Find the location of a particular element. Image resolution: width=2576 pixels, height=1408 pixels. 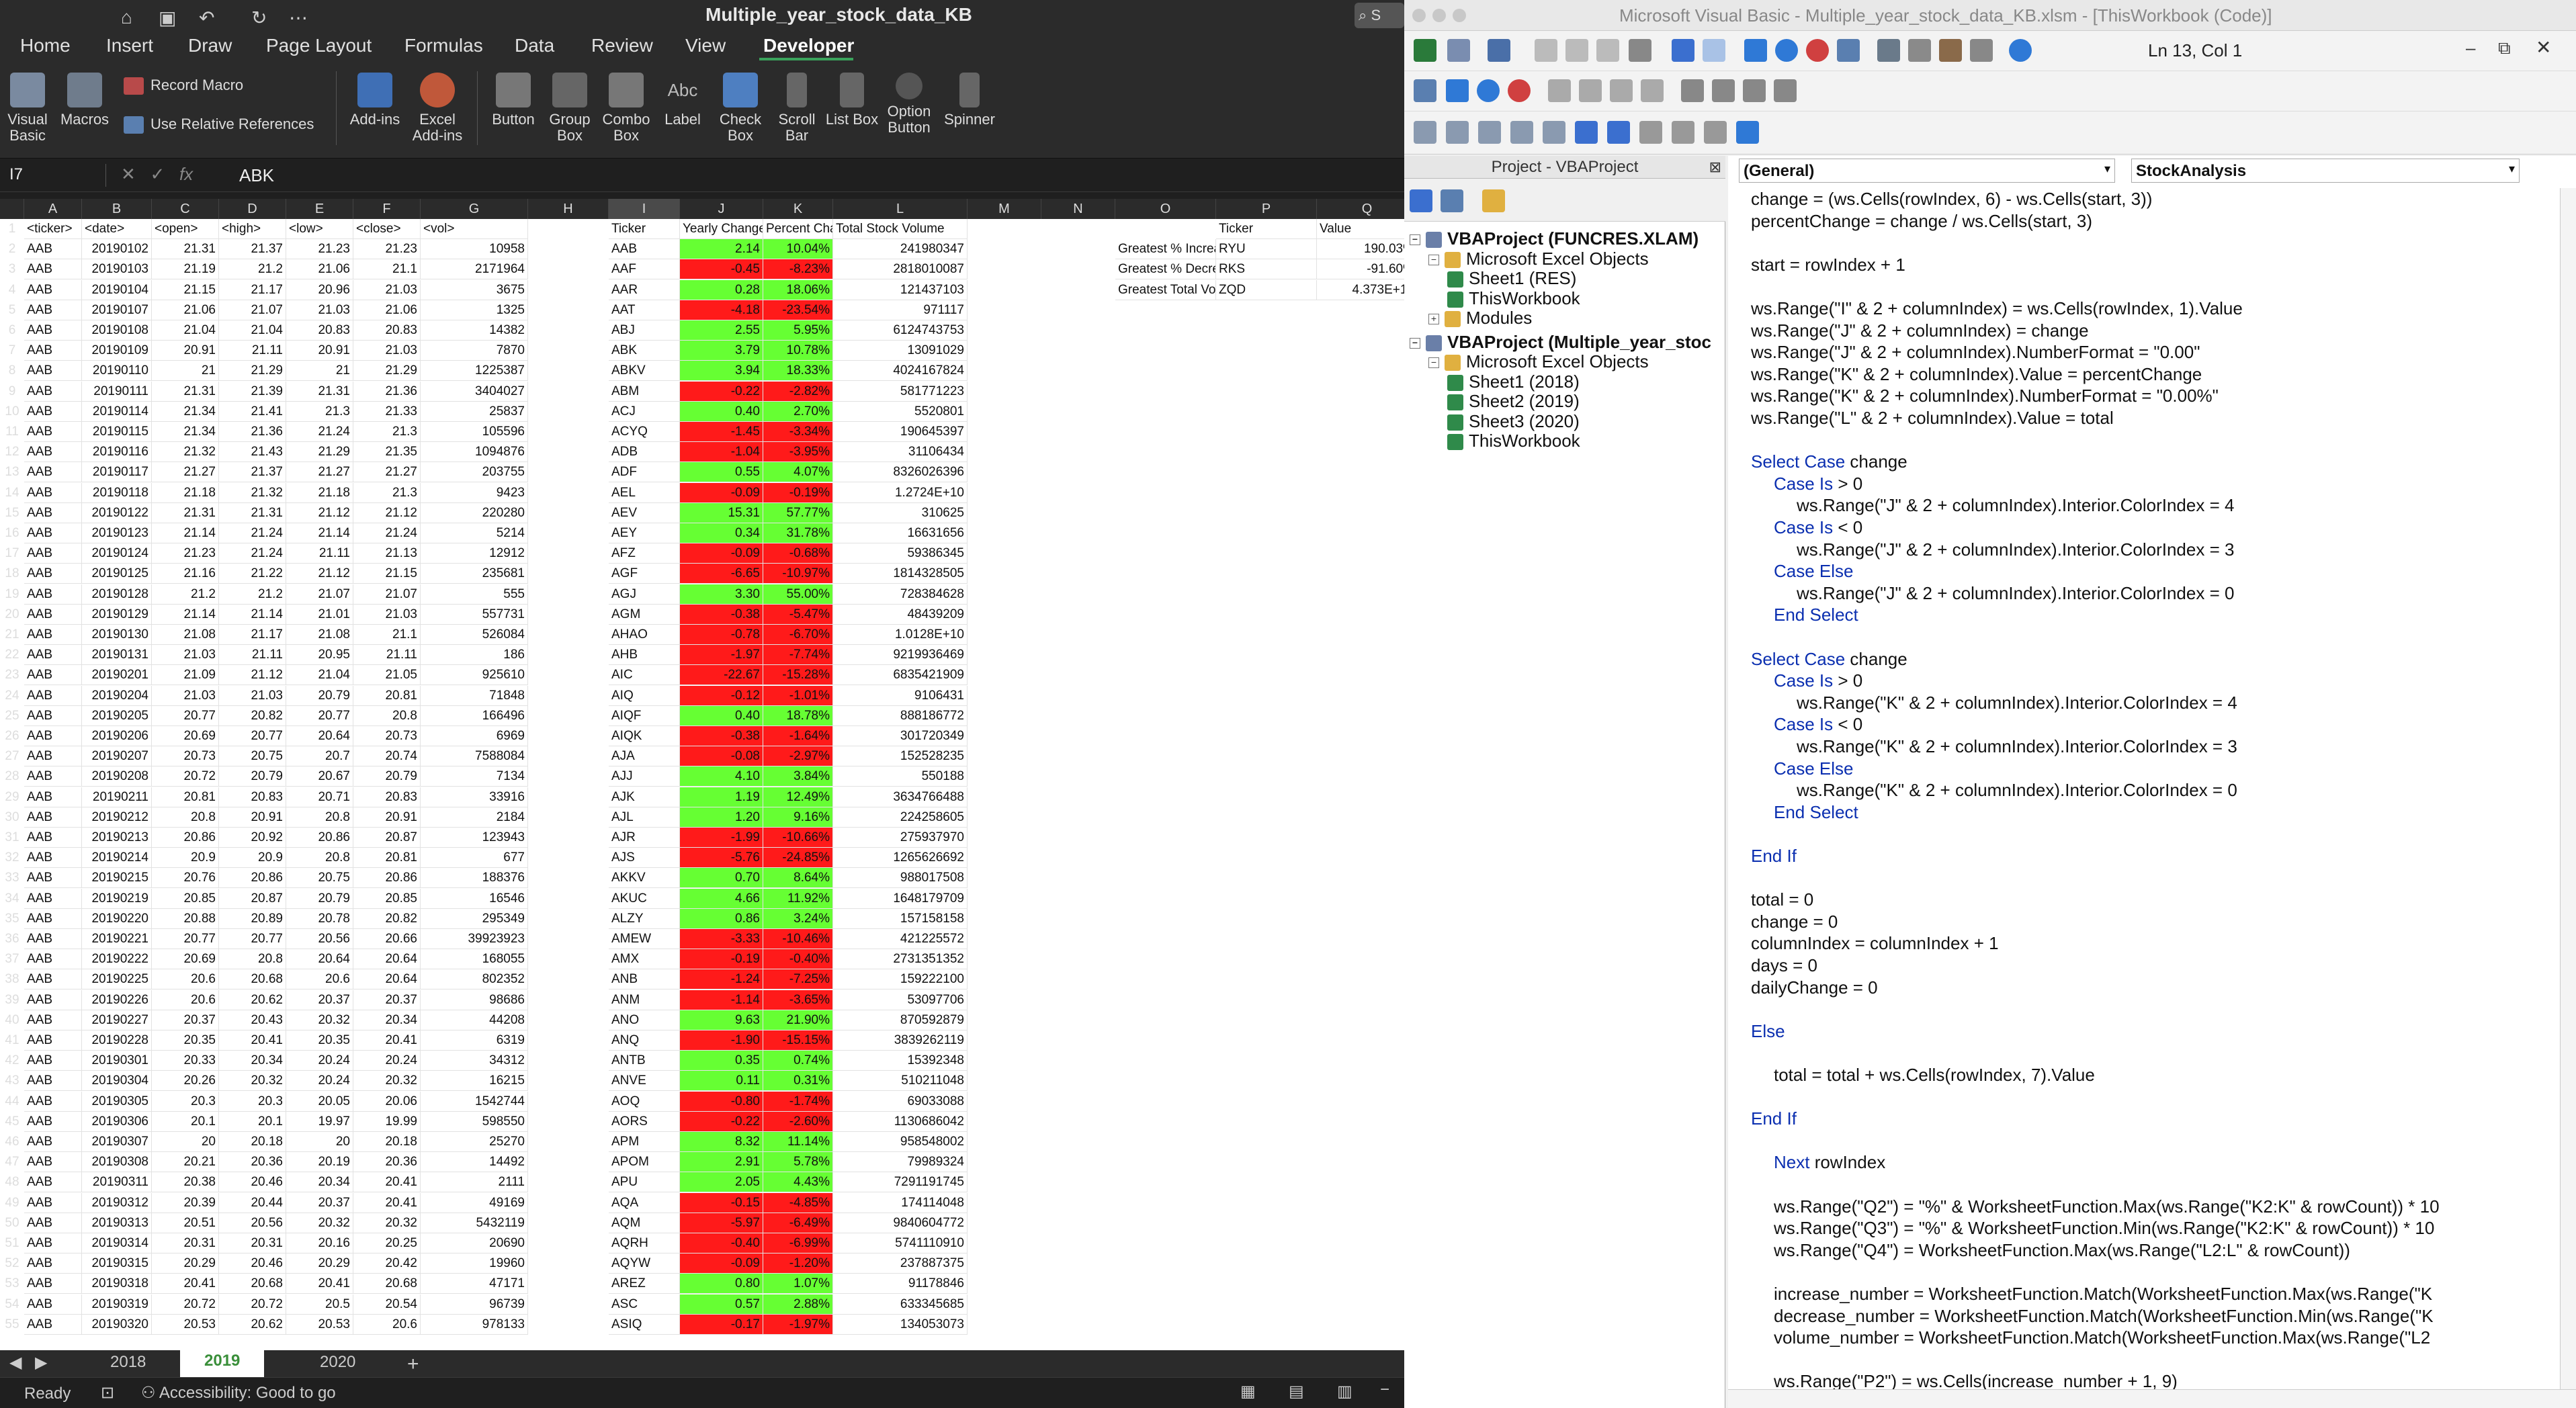

percent-change-cell: -1.01% is located at coordinates (798, 695).